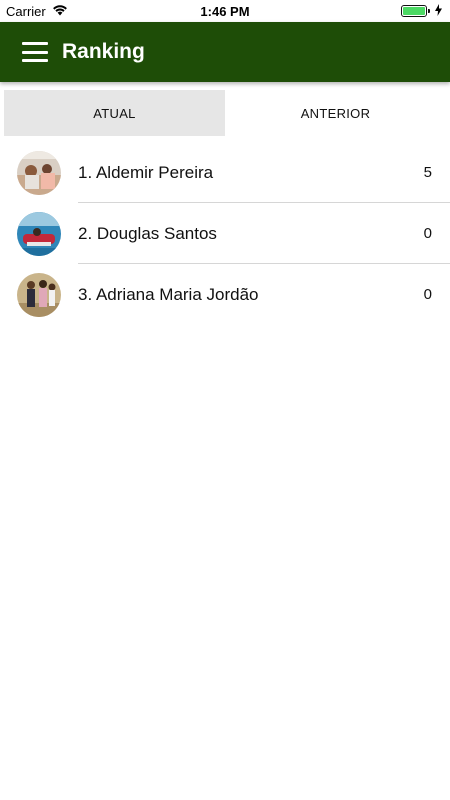 The height and width of the screenshot is (800, 450). Describe the element at coordinates (114, 113) in the screenshot. I see `tab-atual: ATUAL` at that location.